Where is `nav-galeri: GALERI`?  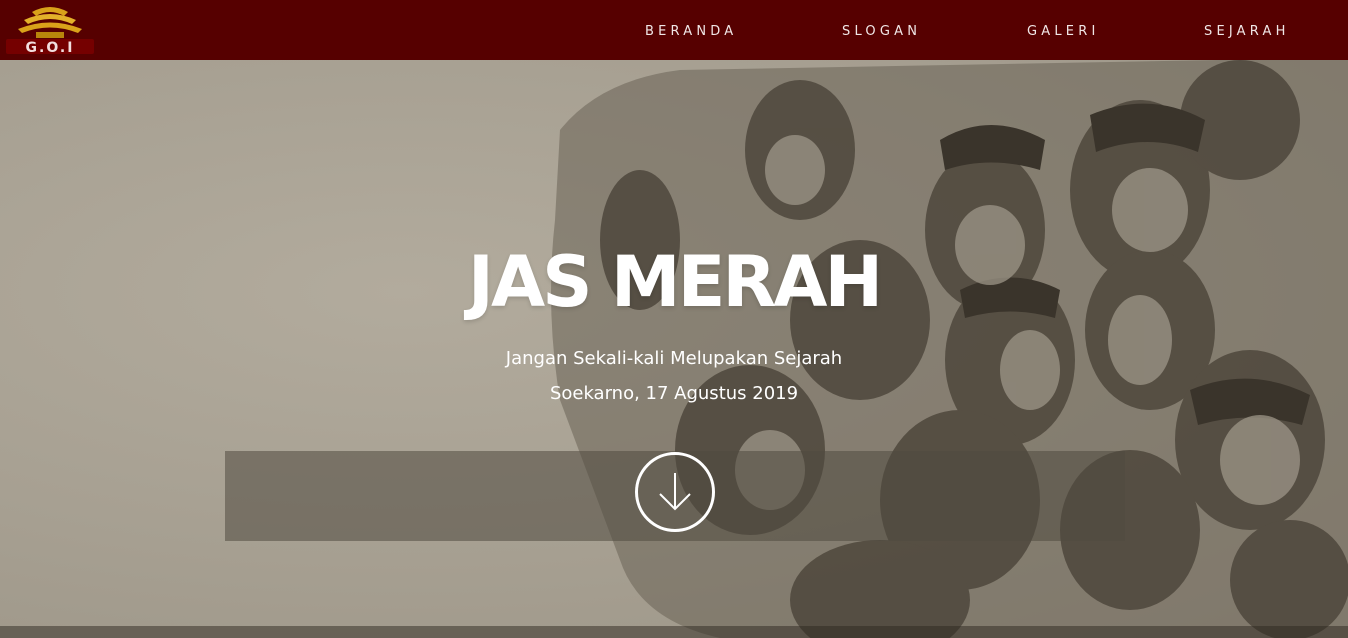 nav-galeri: GALERI is located at coordinates (1063, 32).